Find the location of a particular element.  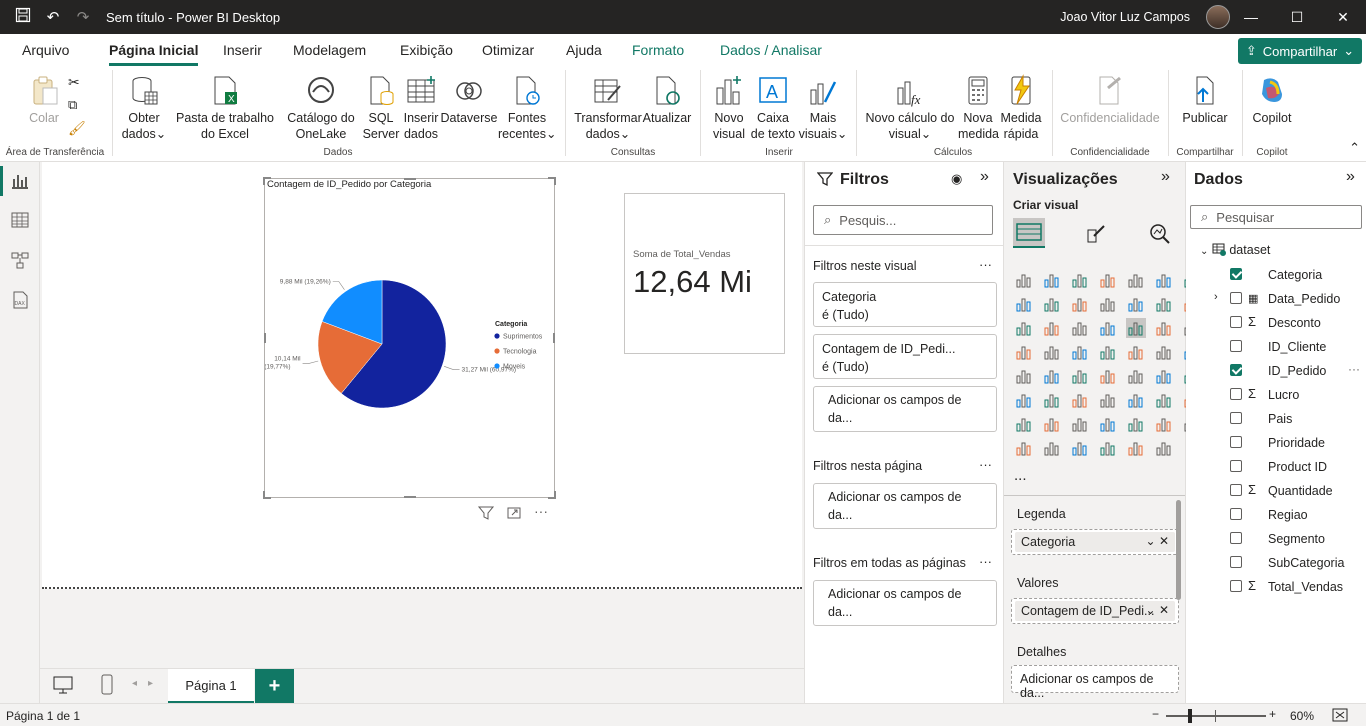

quick-measure-button: Medida rápida is located at coordinates (1021, 108).